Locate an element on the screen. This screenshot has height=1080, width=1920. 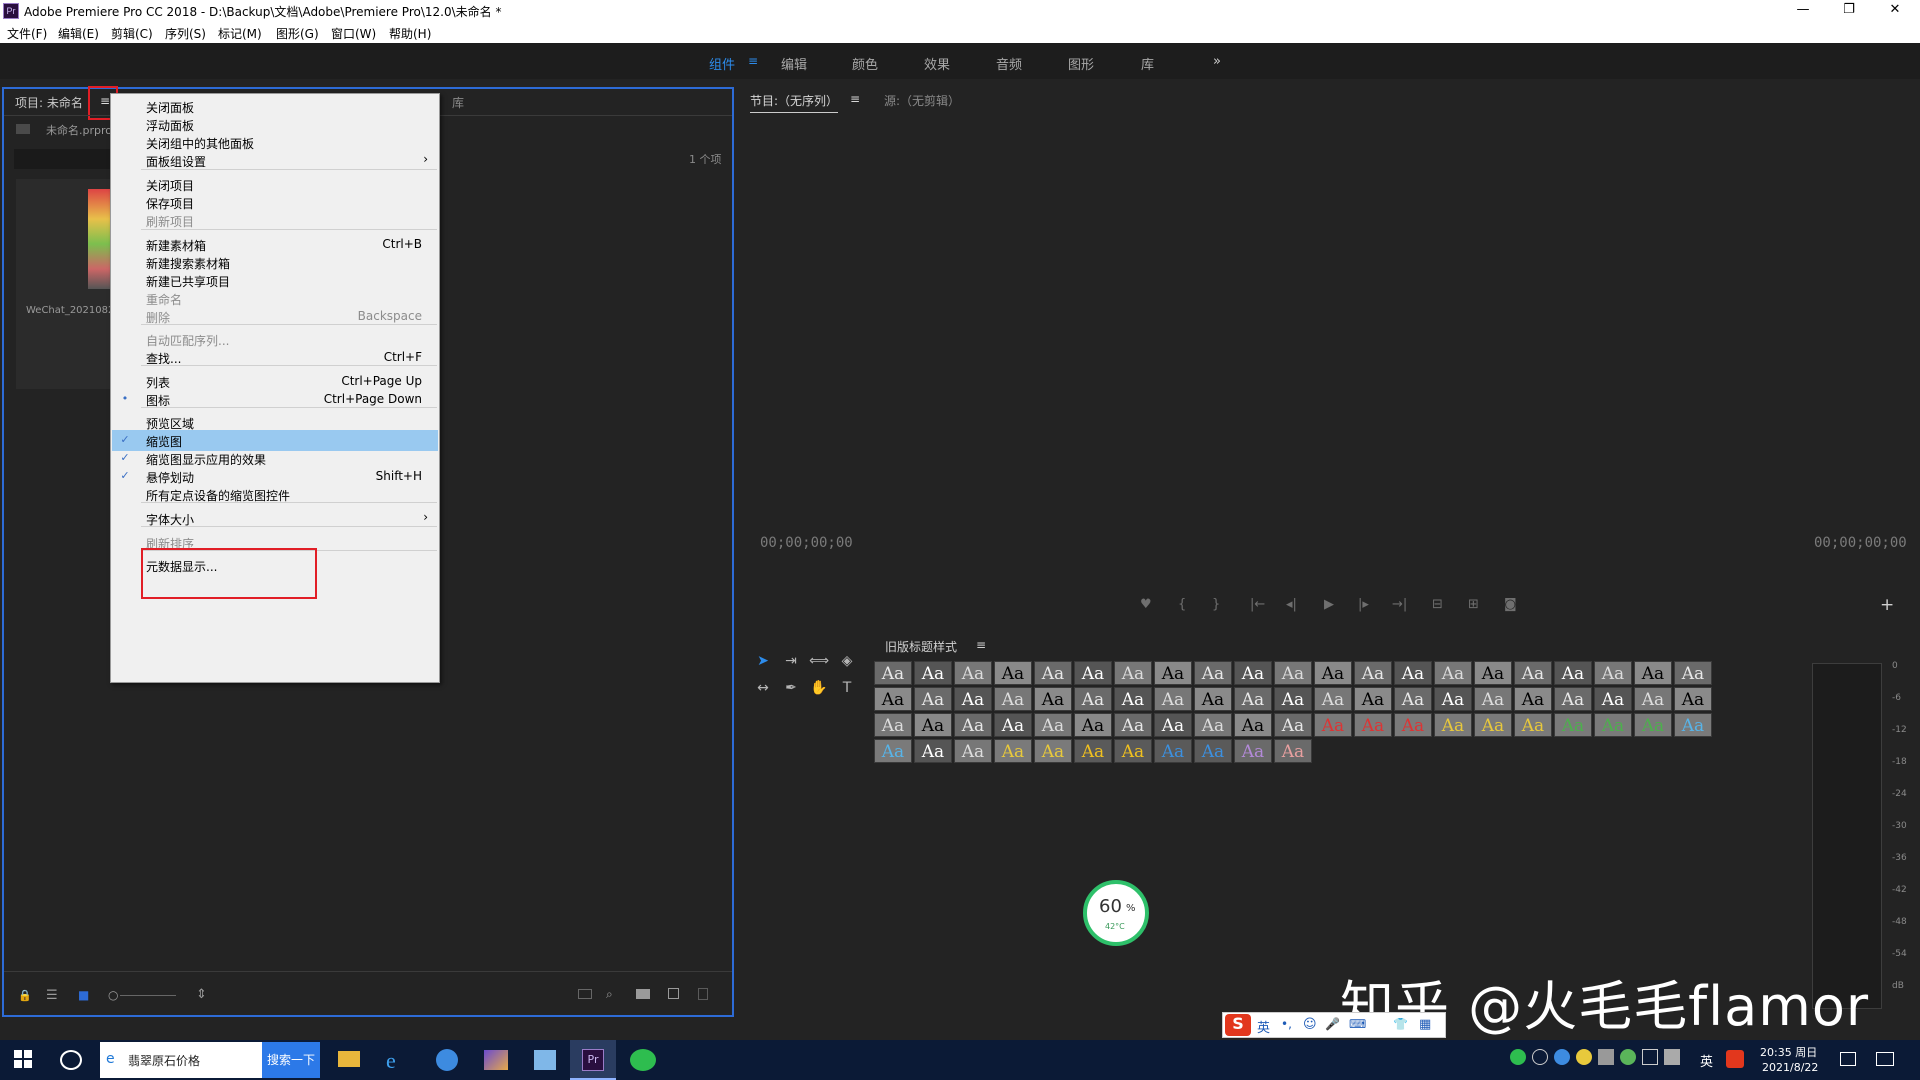
tray-sogou-icon is located at coordinates (1735, 1059).